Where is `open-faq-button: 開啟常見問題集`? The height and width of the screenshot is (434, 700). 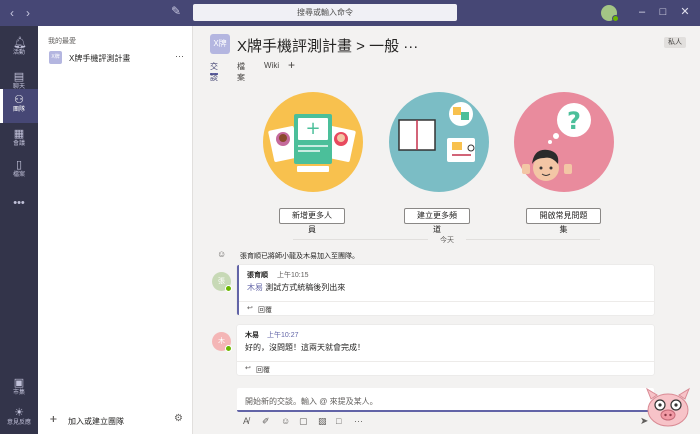 open-faq-button: 開啟常見問題集 is located at coordinates (563, 221).